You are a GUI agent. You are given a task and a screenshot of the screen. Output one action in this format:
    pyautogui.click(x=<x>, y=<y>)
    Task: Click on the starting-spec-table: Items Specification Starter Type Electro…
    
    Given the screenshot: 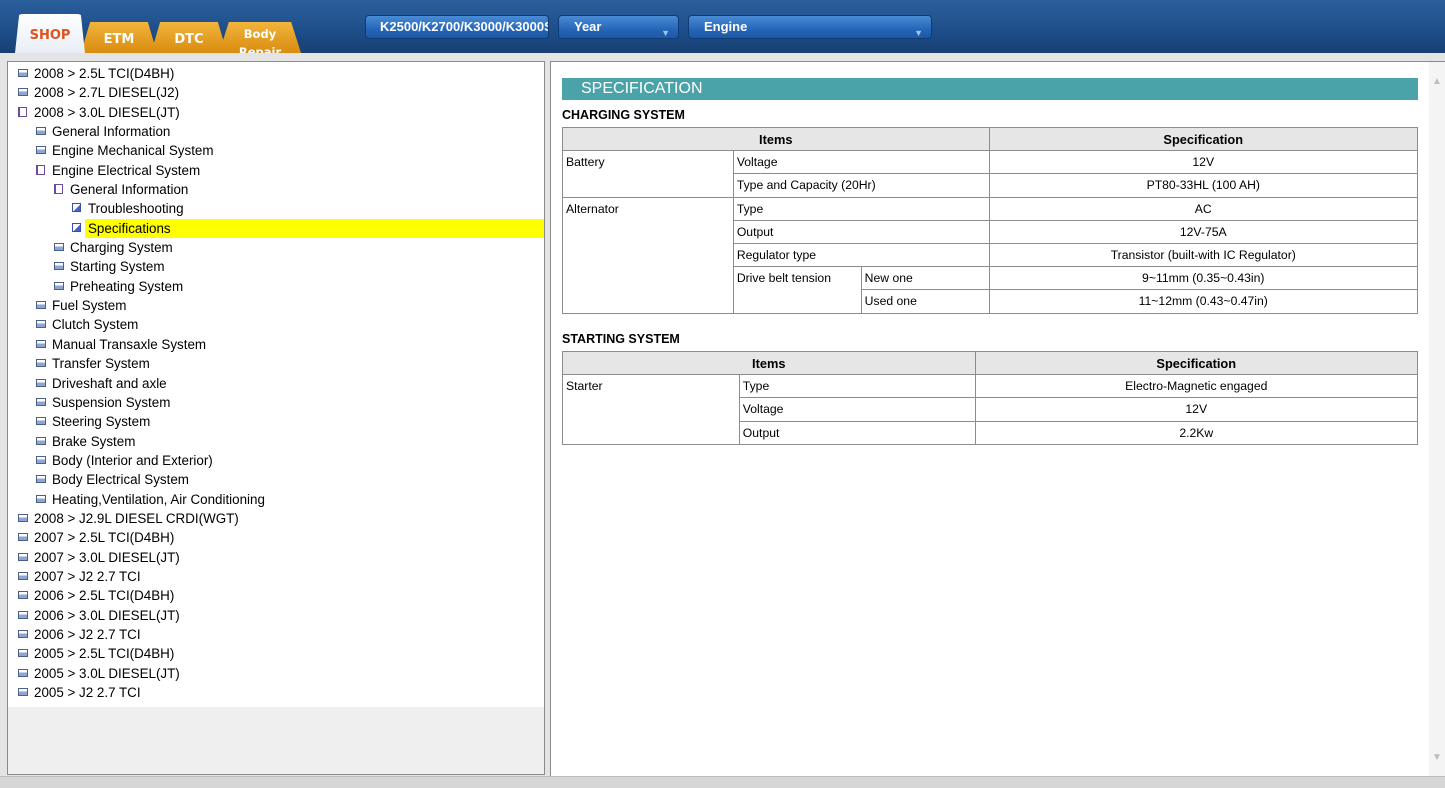 What is the action you would take?
    pyautogui.click(x=990, y=397)
    